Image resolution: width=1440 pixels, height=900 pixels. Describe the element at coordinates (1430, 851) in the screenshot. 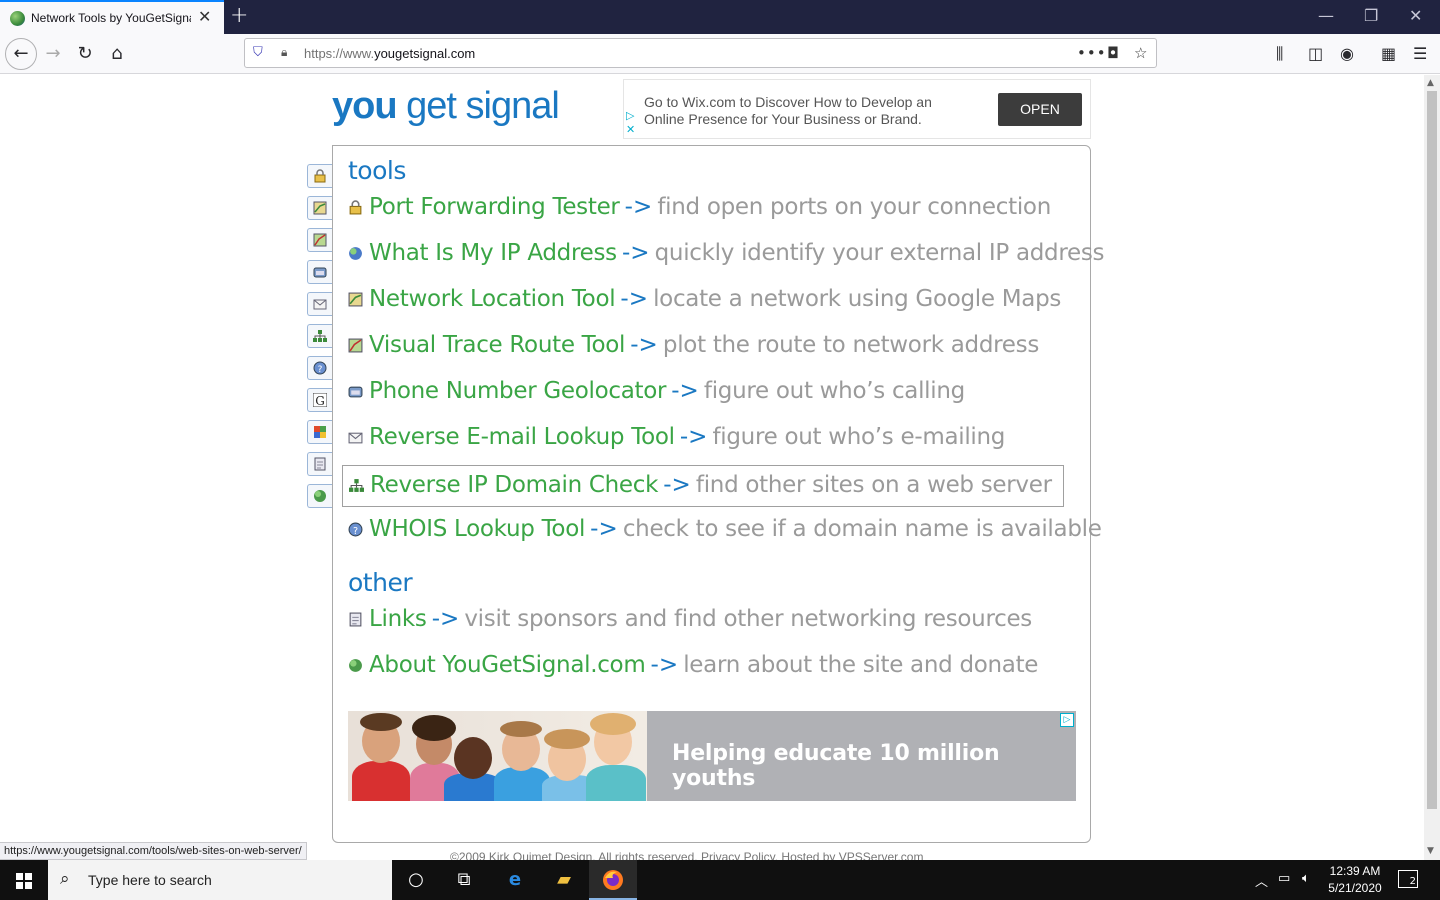

I see `scroll-down-icon: ▼` at that location.